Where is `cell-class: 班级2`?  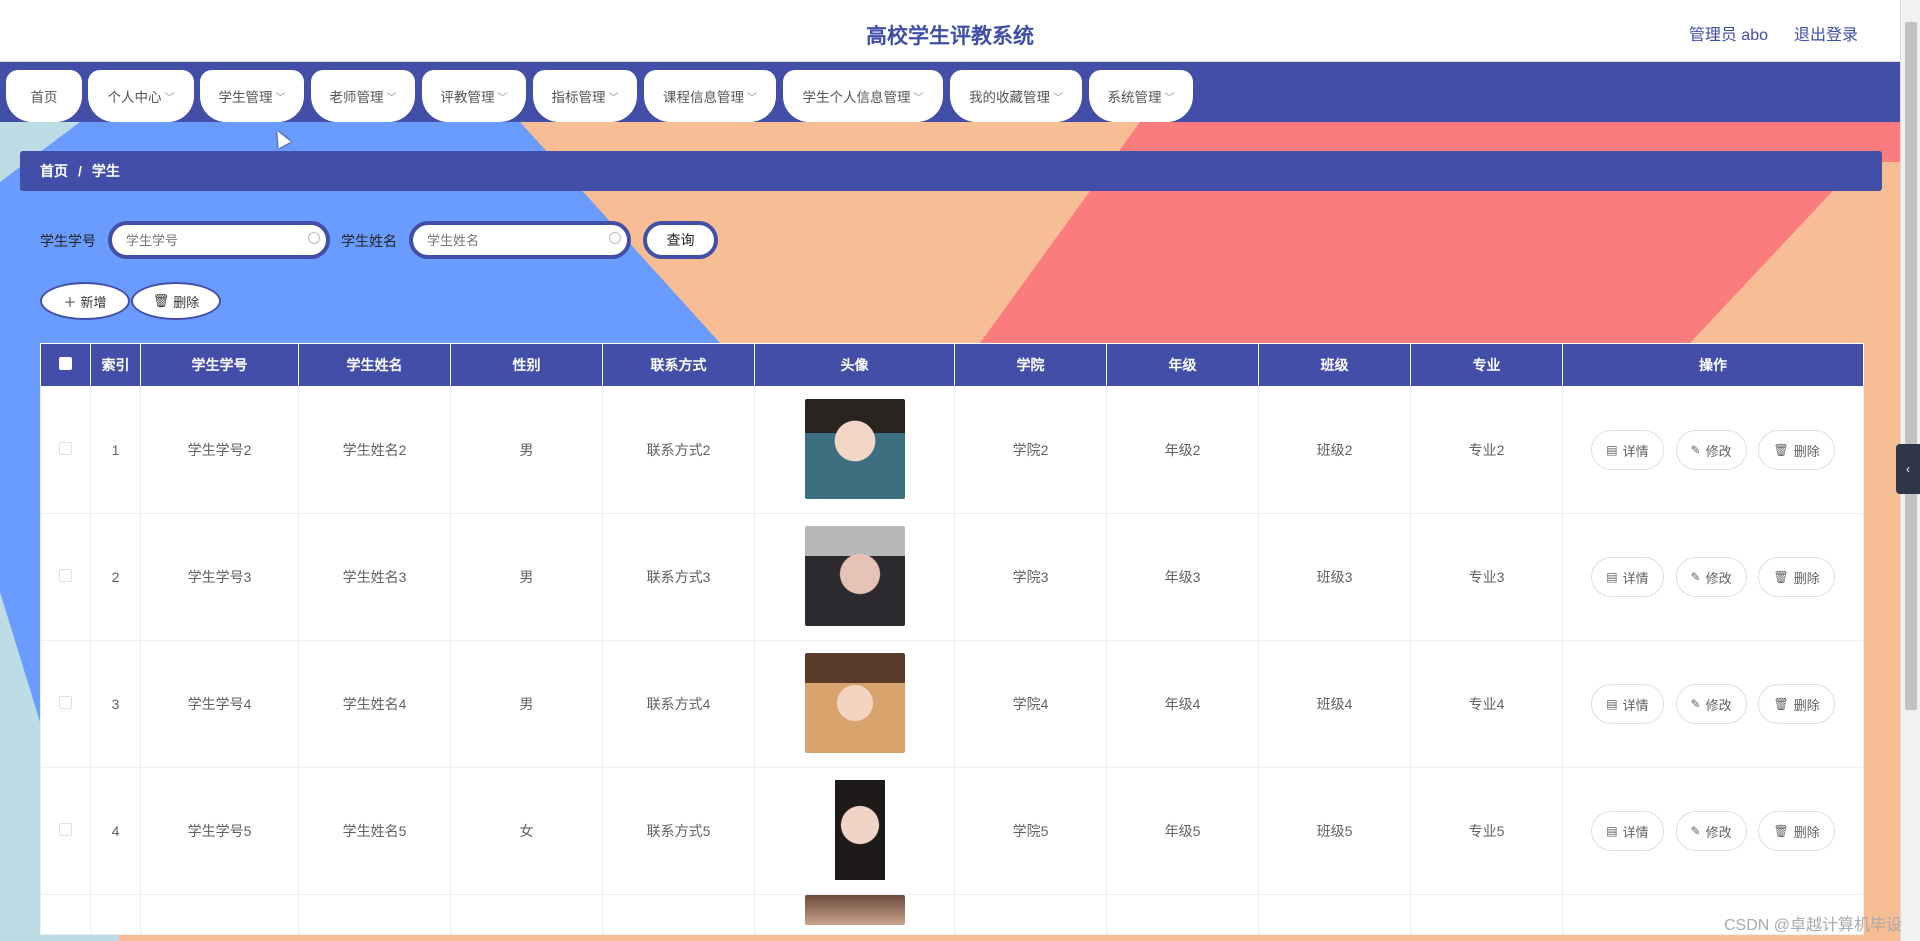 cell-class: 班级2 is located at coordinates (1334, 450).